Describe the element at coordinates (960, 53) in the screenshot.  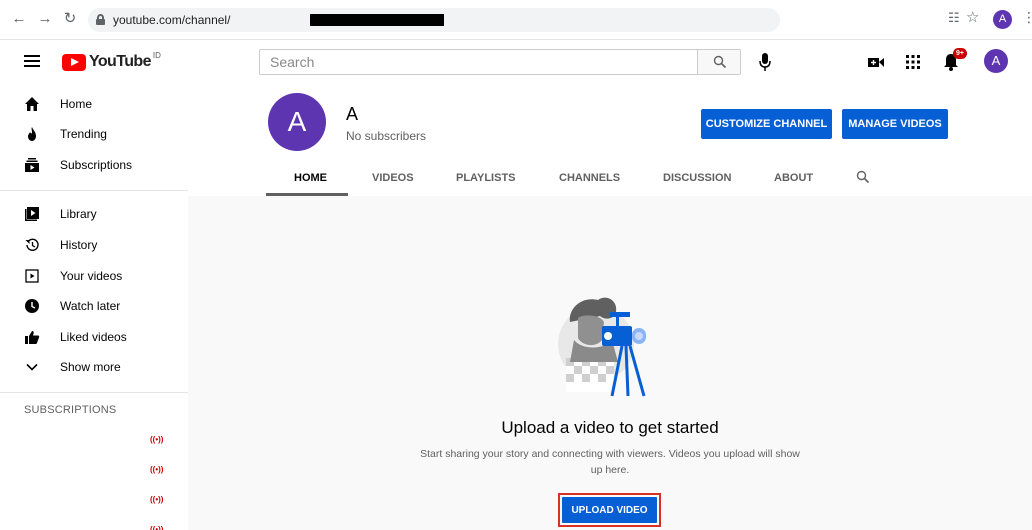
I see `notification-badge: 9+` at that location.